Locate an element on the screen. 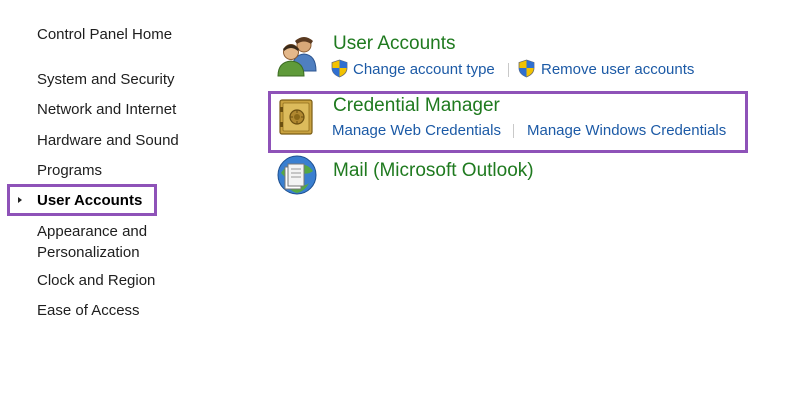 The image size is (800, 397). nav-appearance-and-personalization: Appearance and Personalization is located at coordinates (92, 242).